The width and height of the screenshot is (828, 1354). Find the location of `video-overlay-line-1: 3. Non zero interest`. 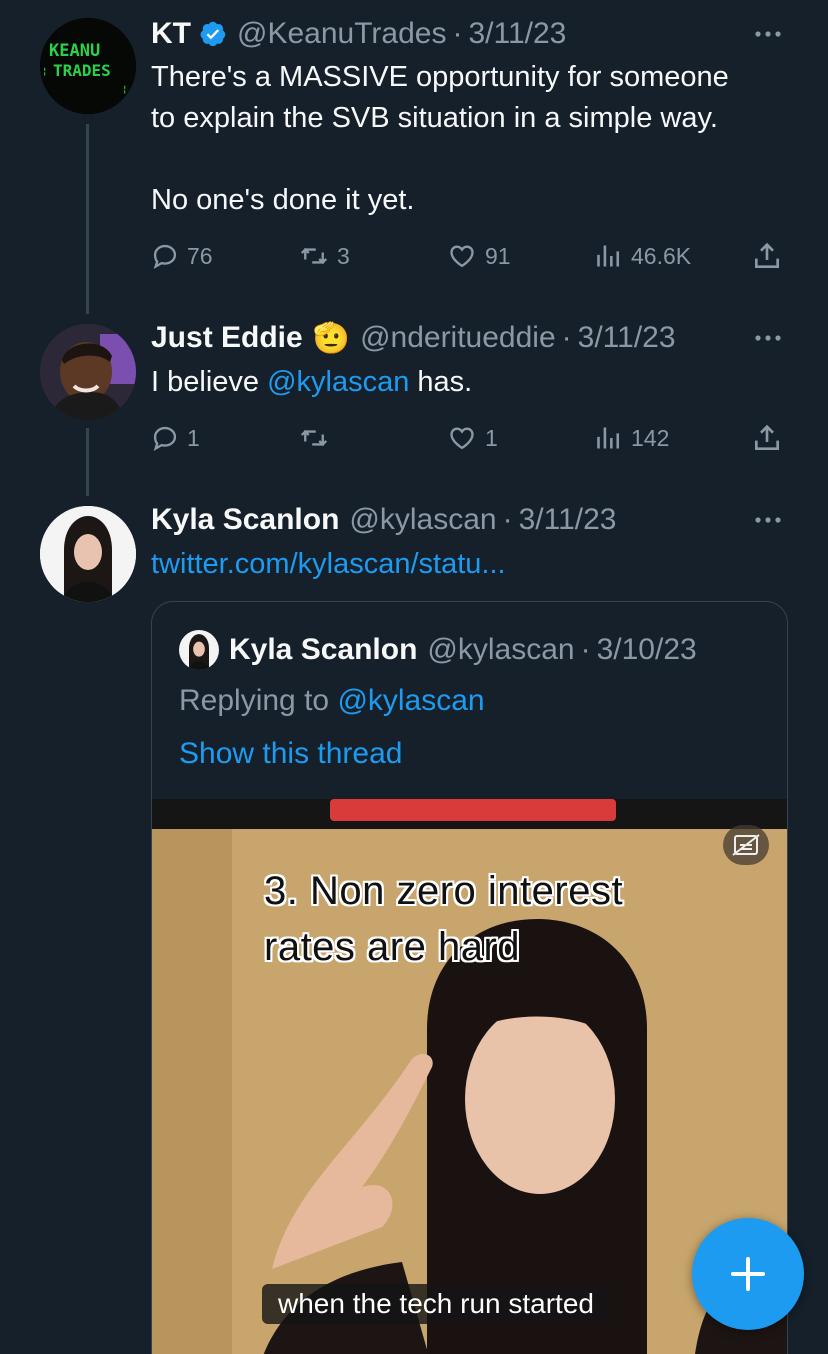

video-overlay-line-1: 3. Non zero interest is located at coordinates (444, 891).